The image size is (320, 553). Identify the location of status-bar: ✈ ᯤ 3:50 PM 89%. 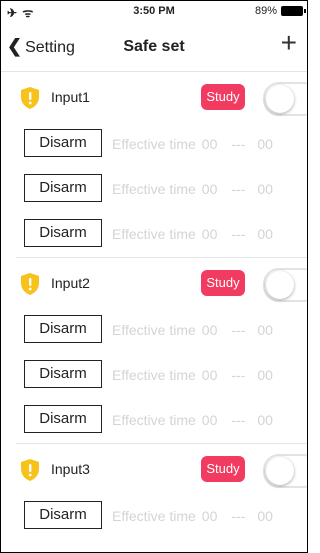
(154, 11).